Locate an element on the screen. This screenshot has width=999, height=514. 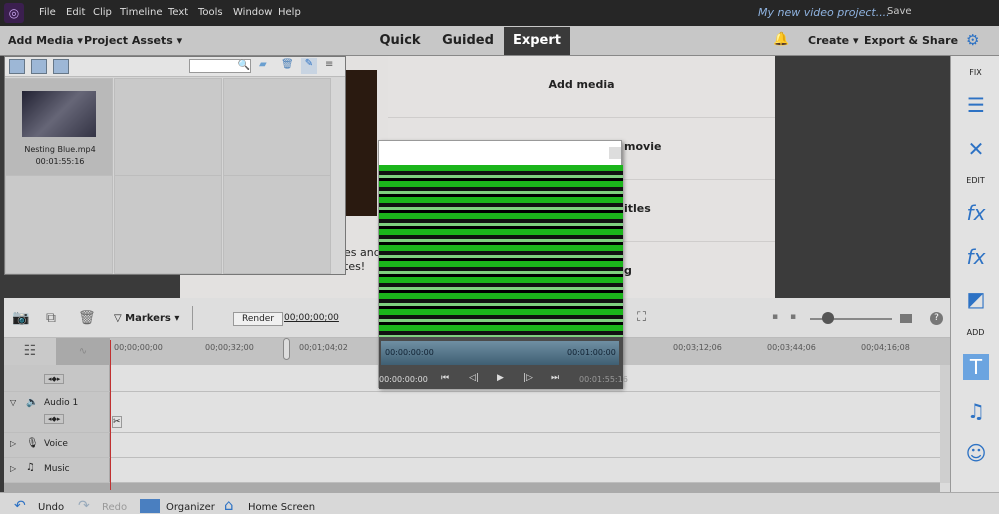
save-button: Save is located at coordinates (899, 11).